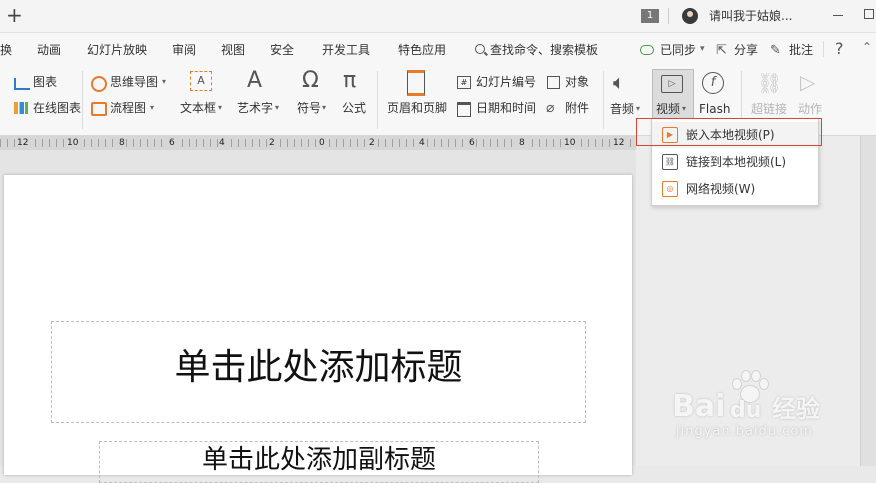 This screenshot has height=483, width=876. I want to click on subtitle-placeholder: 单击此处添加副标题, so click(319, 462).